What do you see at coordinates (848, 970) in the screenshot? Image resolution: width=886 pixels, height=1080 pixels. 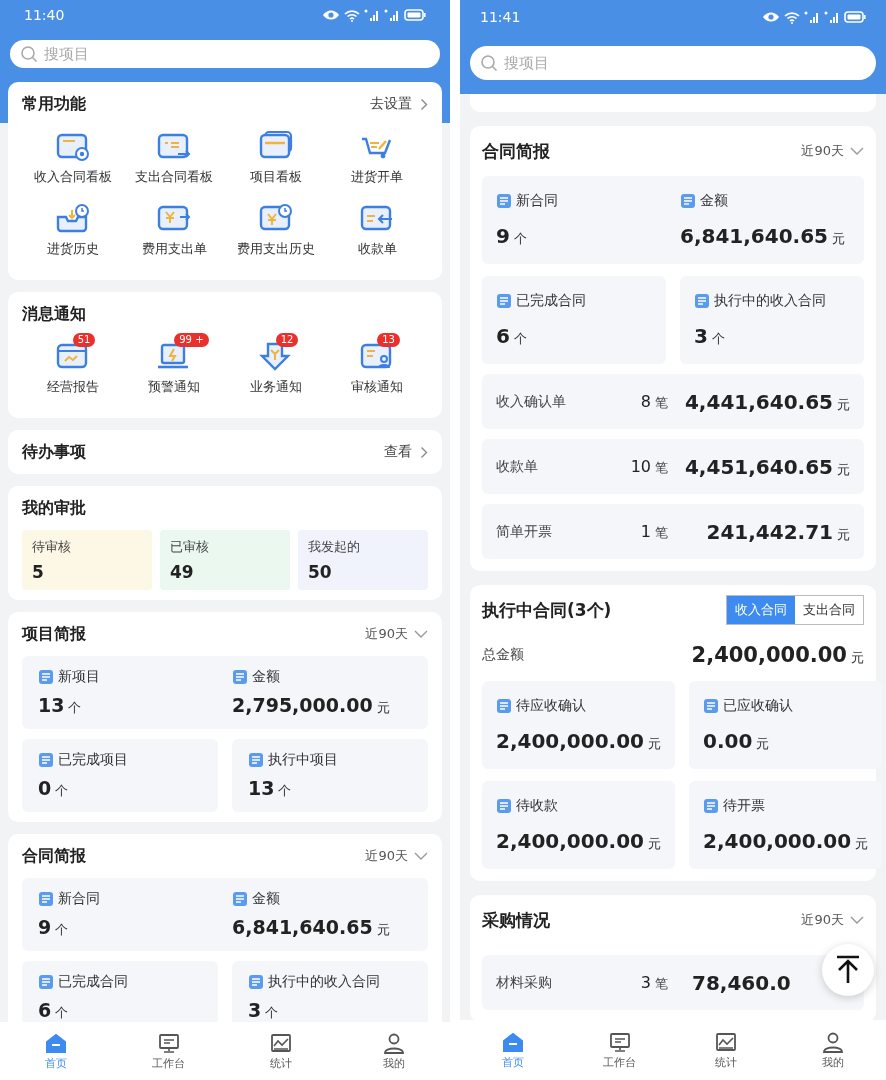 I see `arrow-up-icon` at bounding box center [848, 970].